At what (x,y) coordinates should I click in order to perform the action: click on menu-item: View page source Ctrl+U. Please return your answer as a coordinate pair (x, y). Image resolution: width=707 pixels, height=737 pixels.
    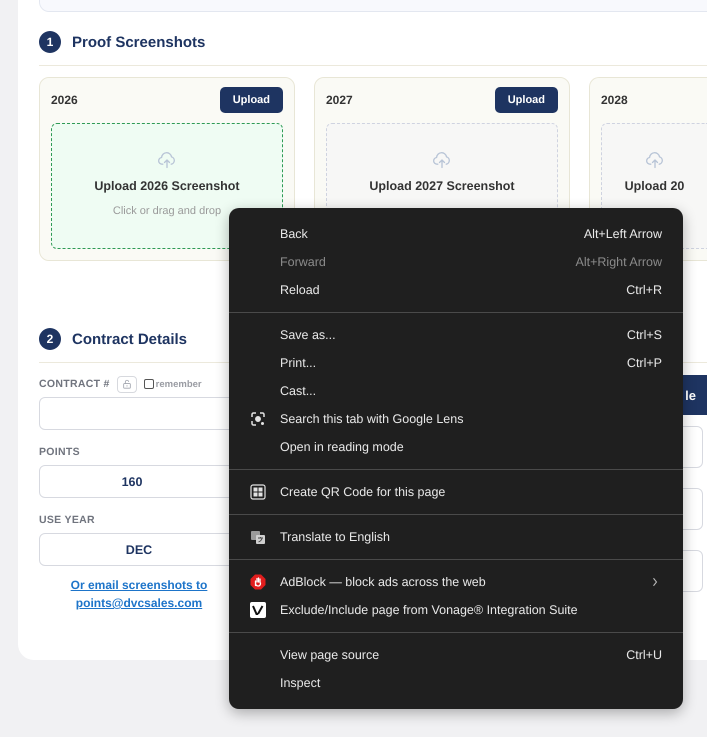
    Looking at the image, I should click on (456, 655).